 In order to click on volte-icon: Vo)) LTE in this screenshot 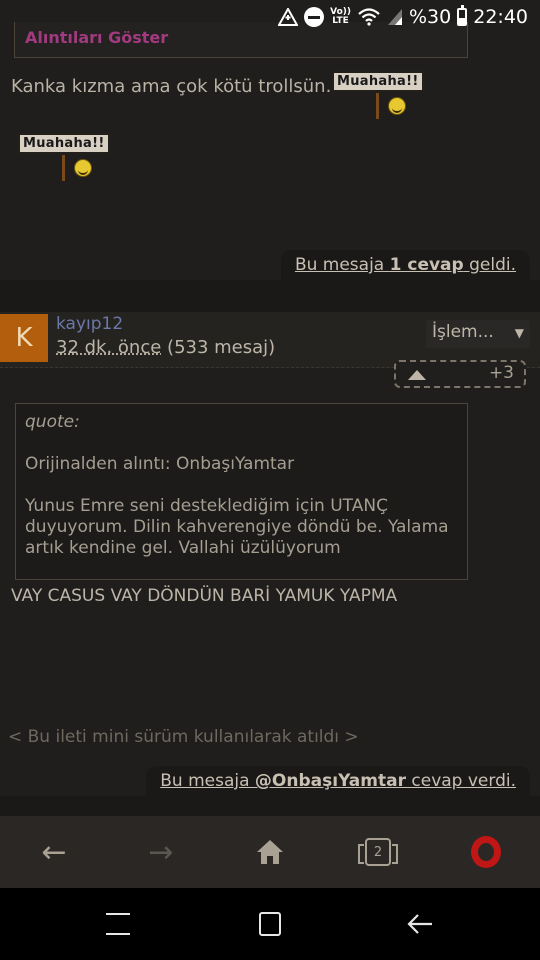, I will do `click(340, 16)`.